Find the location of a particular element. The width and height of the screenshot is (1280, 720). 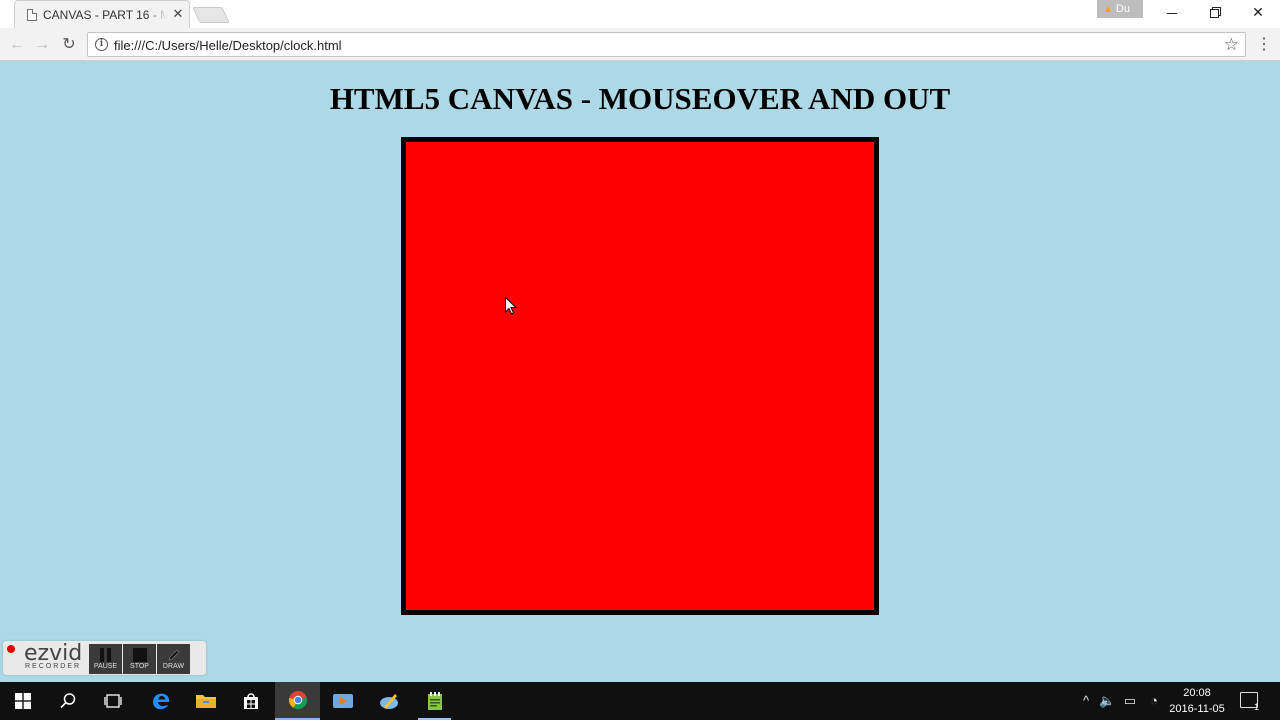

mouse-cursor-icon is located at coordinates (511, 306).